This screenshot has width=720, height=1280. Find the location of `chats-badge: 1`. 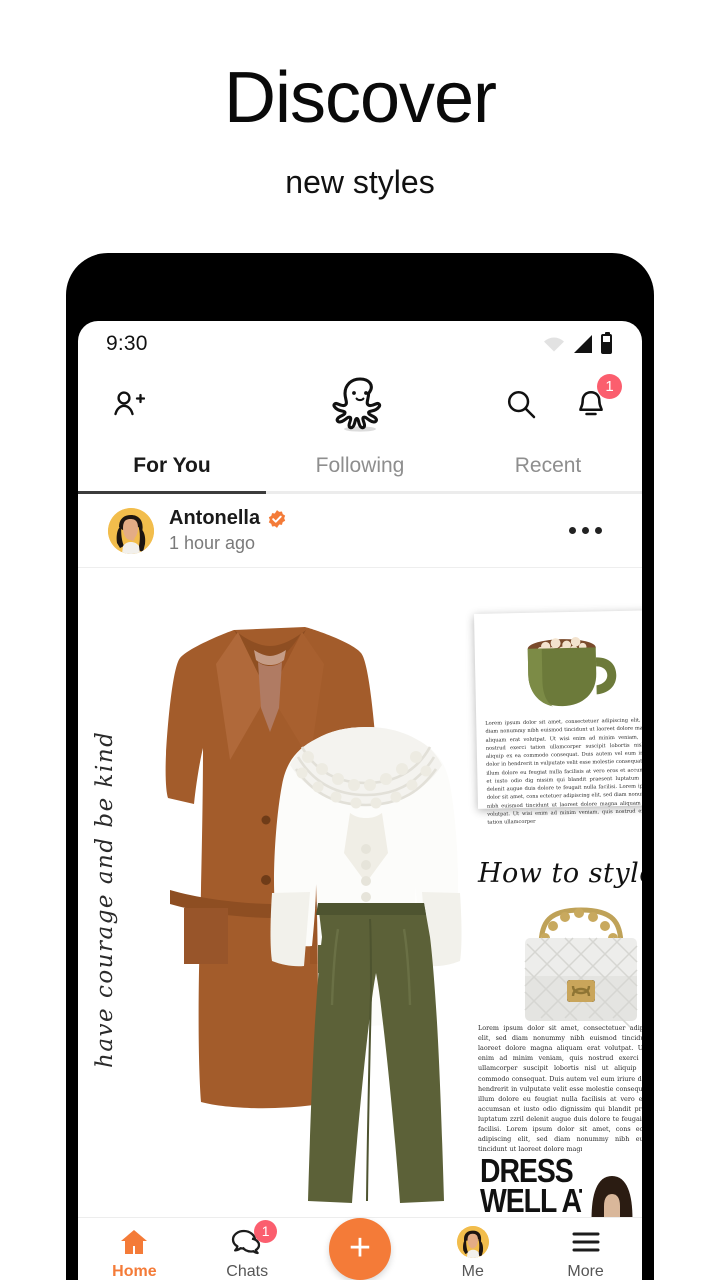

chats-badge: 1 is located at coordinates (266, 1231).